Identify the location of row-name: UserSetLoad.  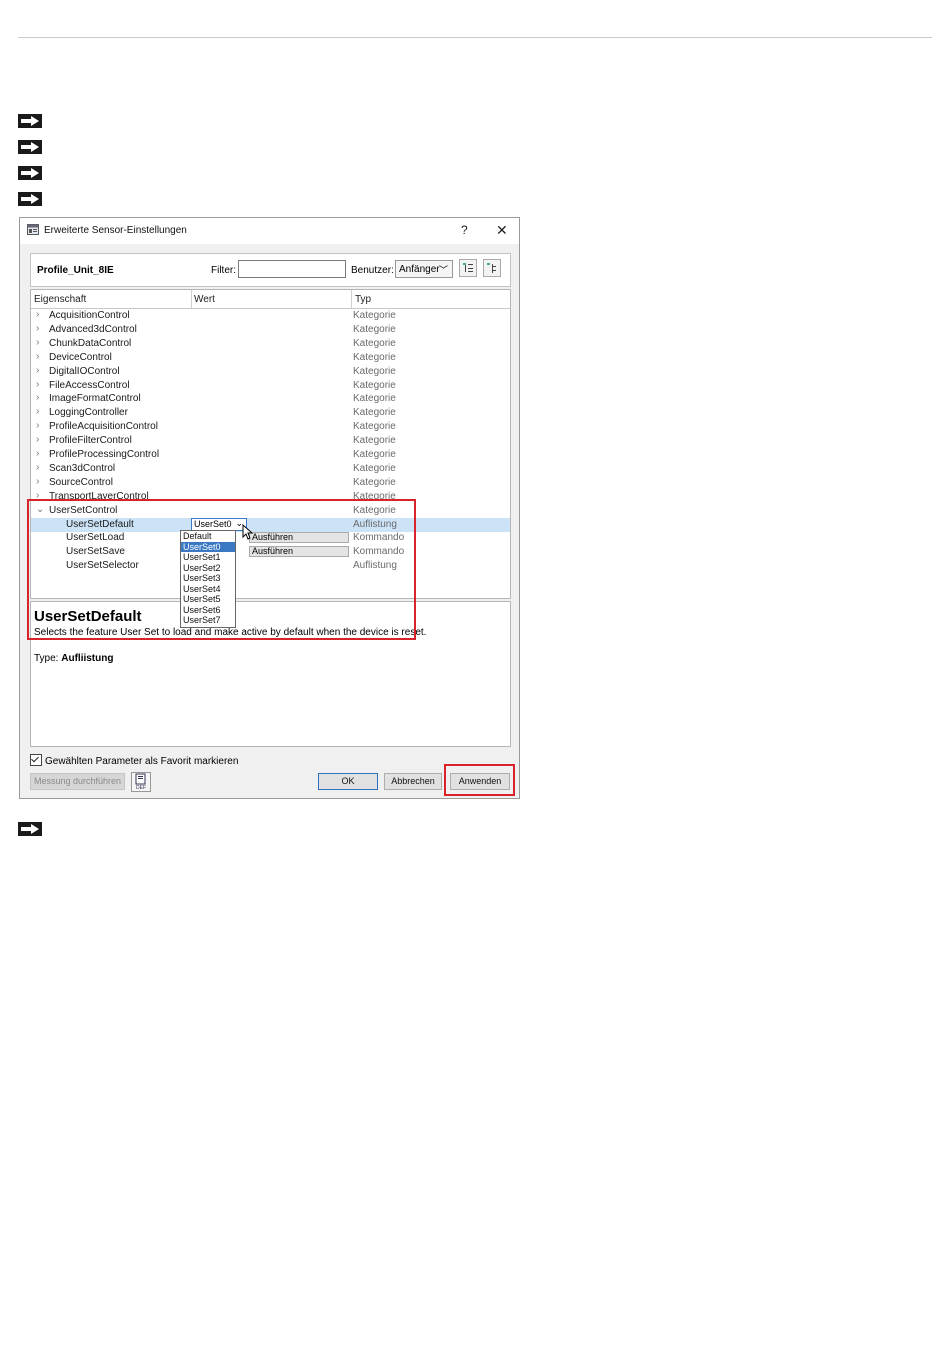
(95, 538).